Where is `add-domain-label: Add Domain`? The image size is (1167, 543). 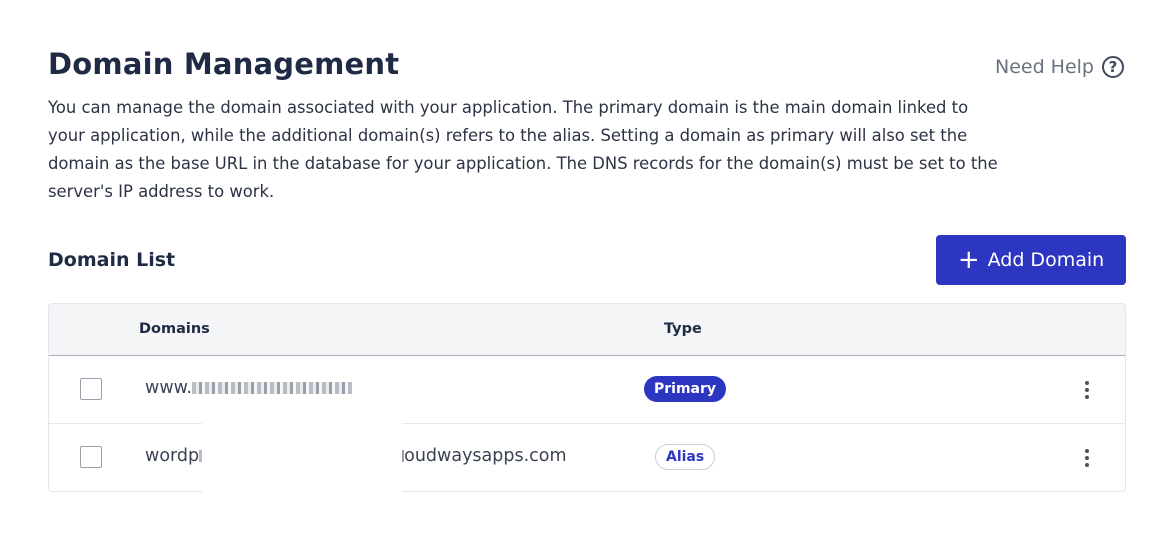 add-domain-label: Add Domain is located at coordinates (1046, 260).